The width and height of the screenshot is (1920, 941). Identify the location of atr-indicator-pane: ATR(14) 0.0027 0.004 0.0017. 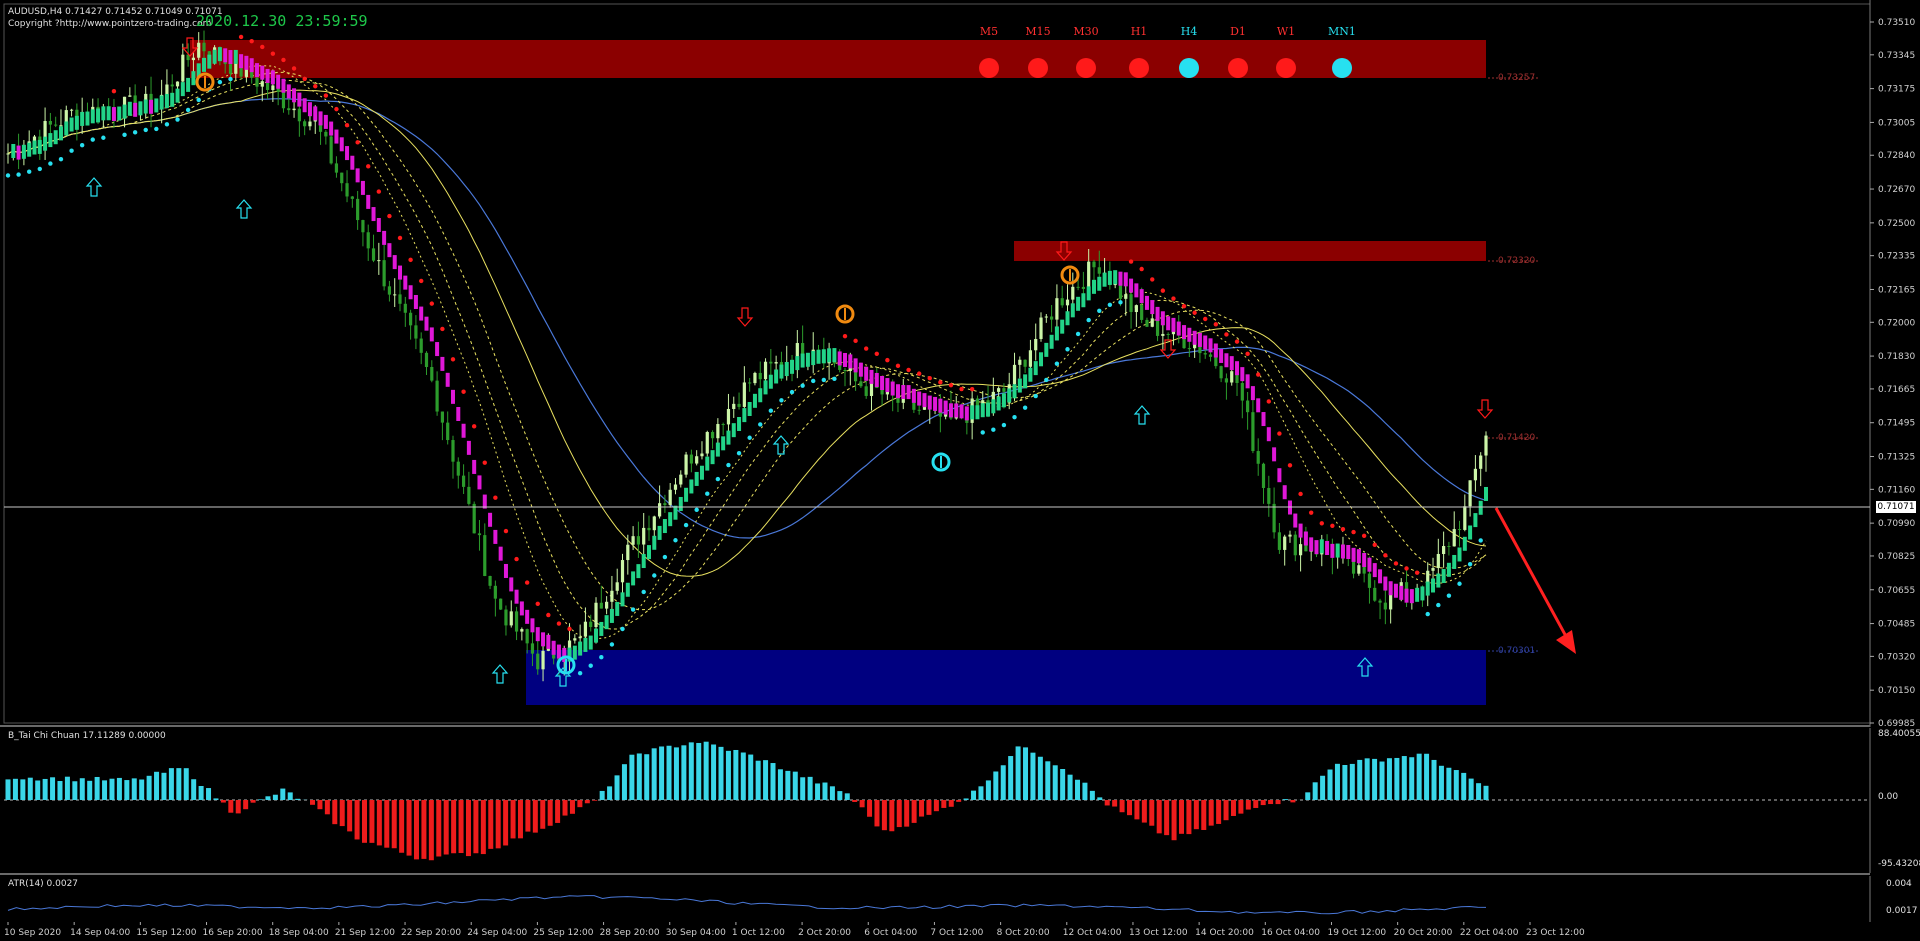
(960, 899).